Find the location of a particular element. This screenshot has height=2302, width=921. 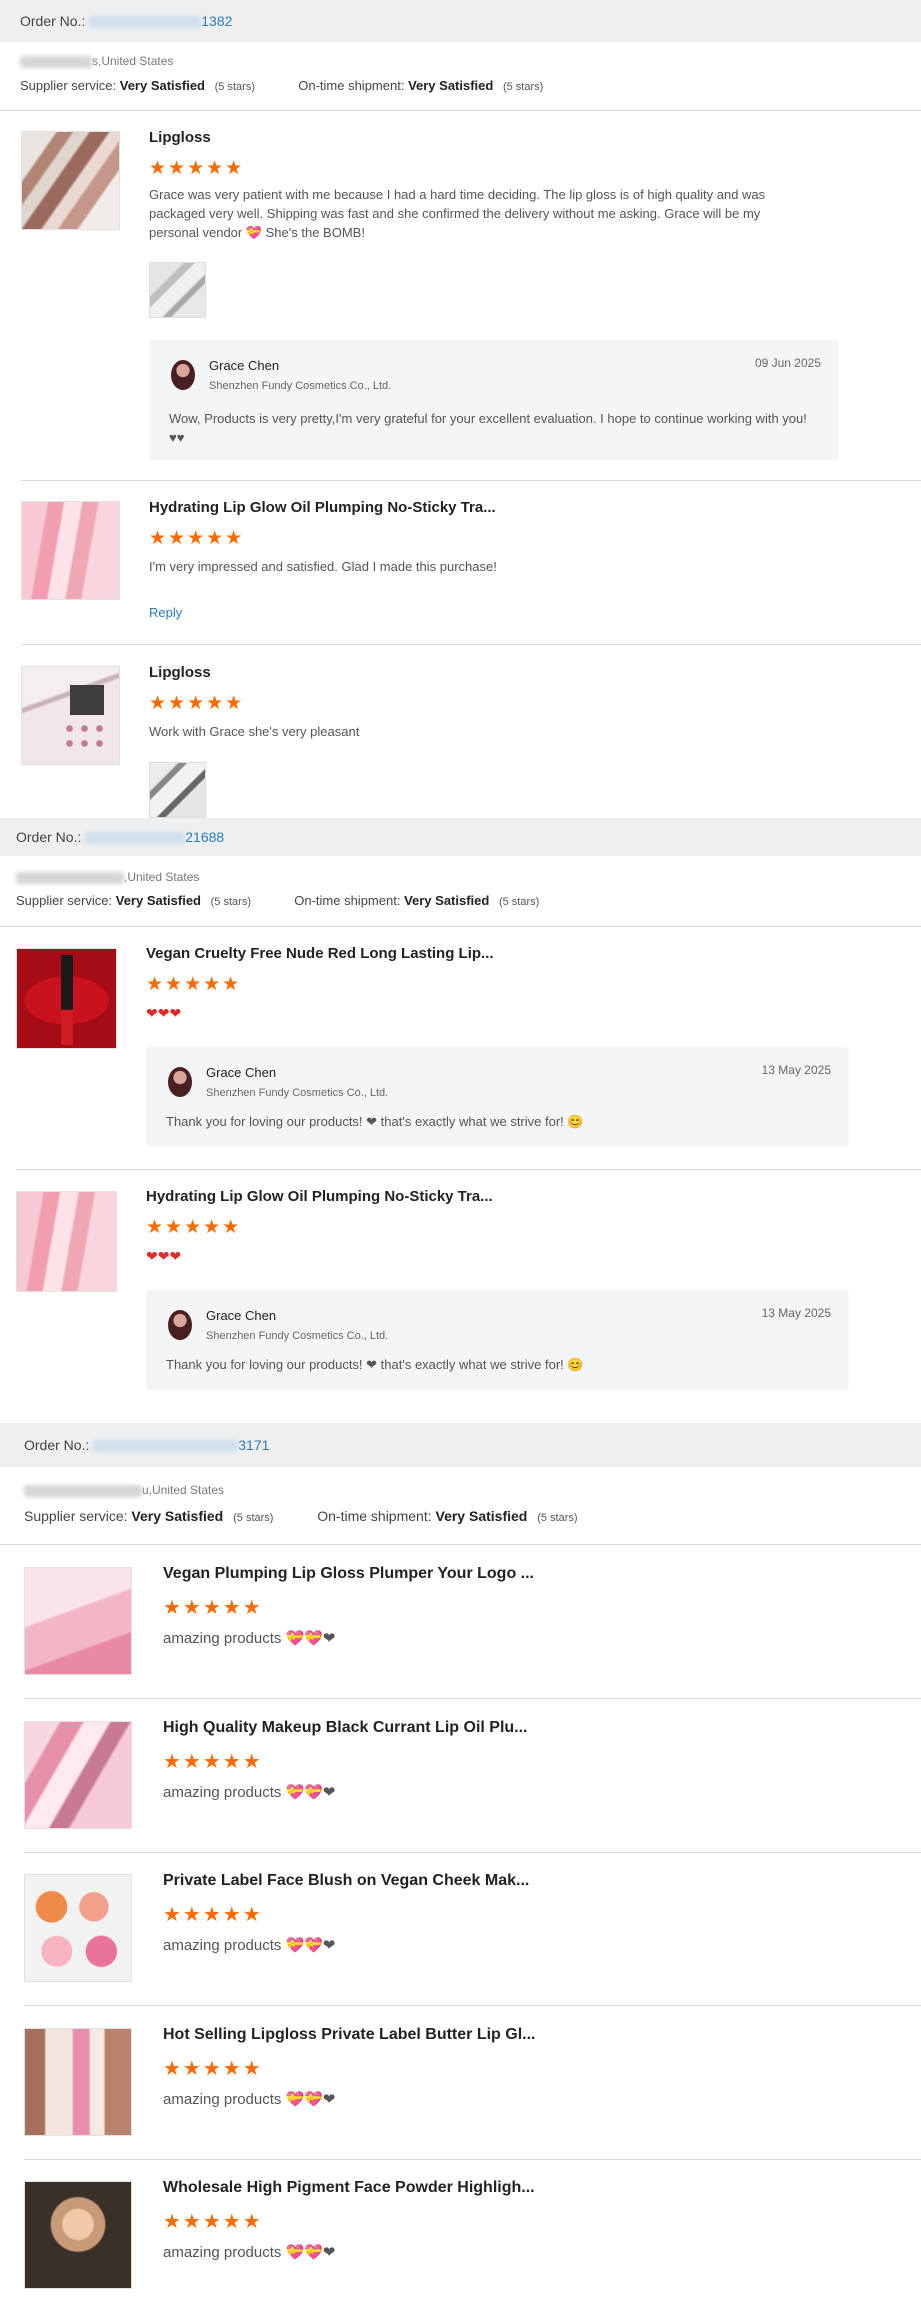

reply-date: 13 May 2025 is located at coordinates (796, 1313).